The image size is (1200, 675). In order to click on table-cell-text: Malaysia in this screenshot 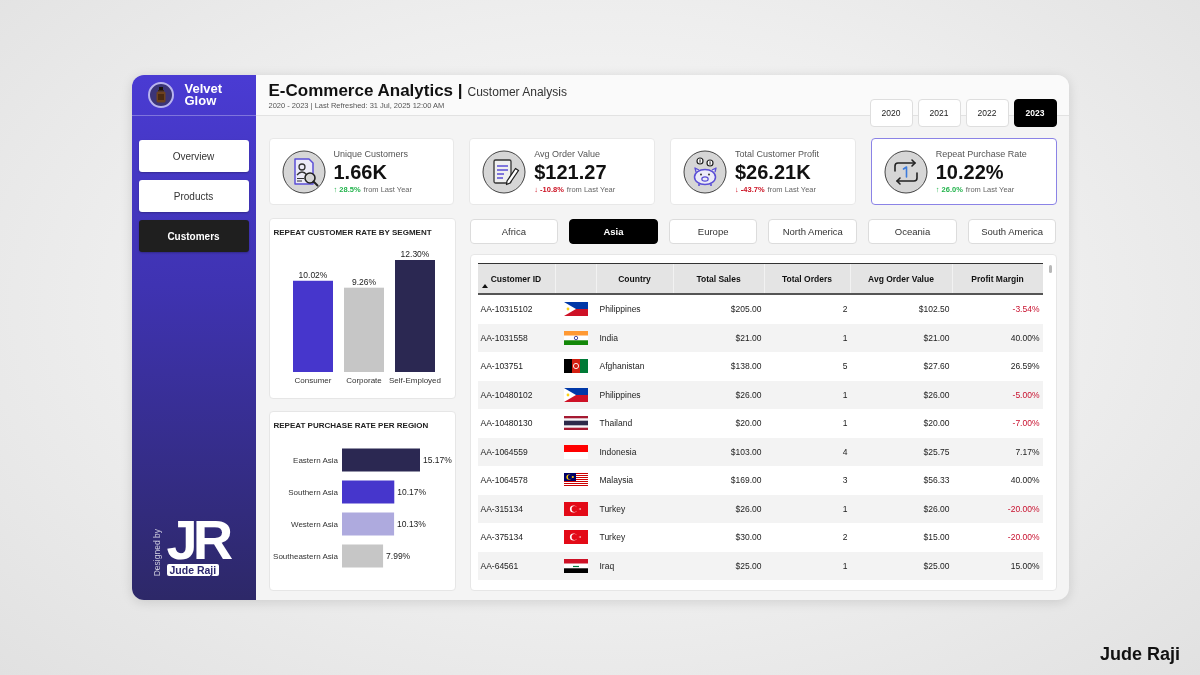, I will do `click(616, 480)`.